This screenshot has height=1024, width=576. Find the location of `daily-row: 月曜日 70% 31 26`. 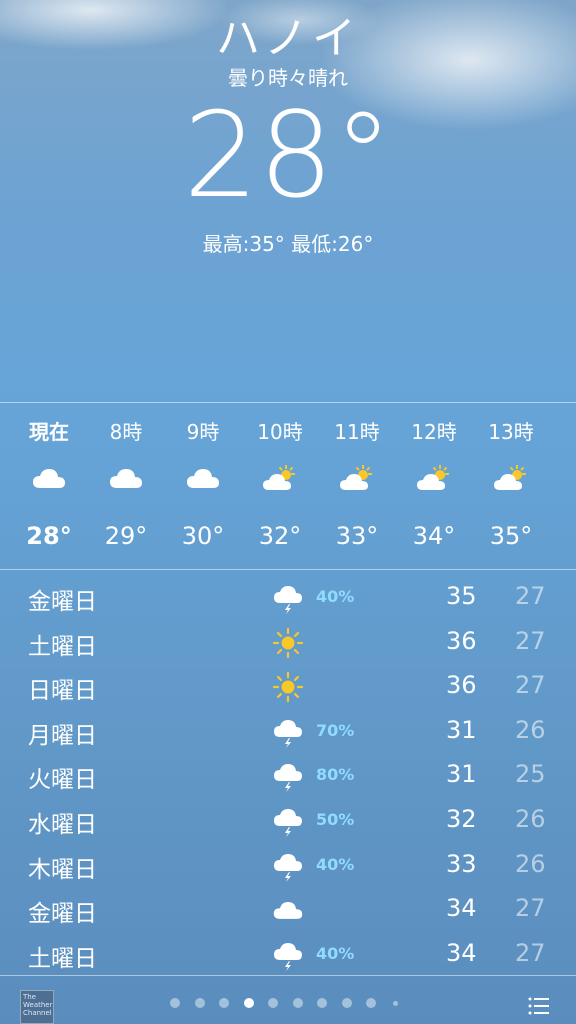

daily-row: 月曜日 70% 31 26 is located at coordinates (288, 732).